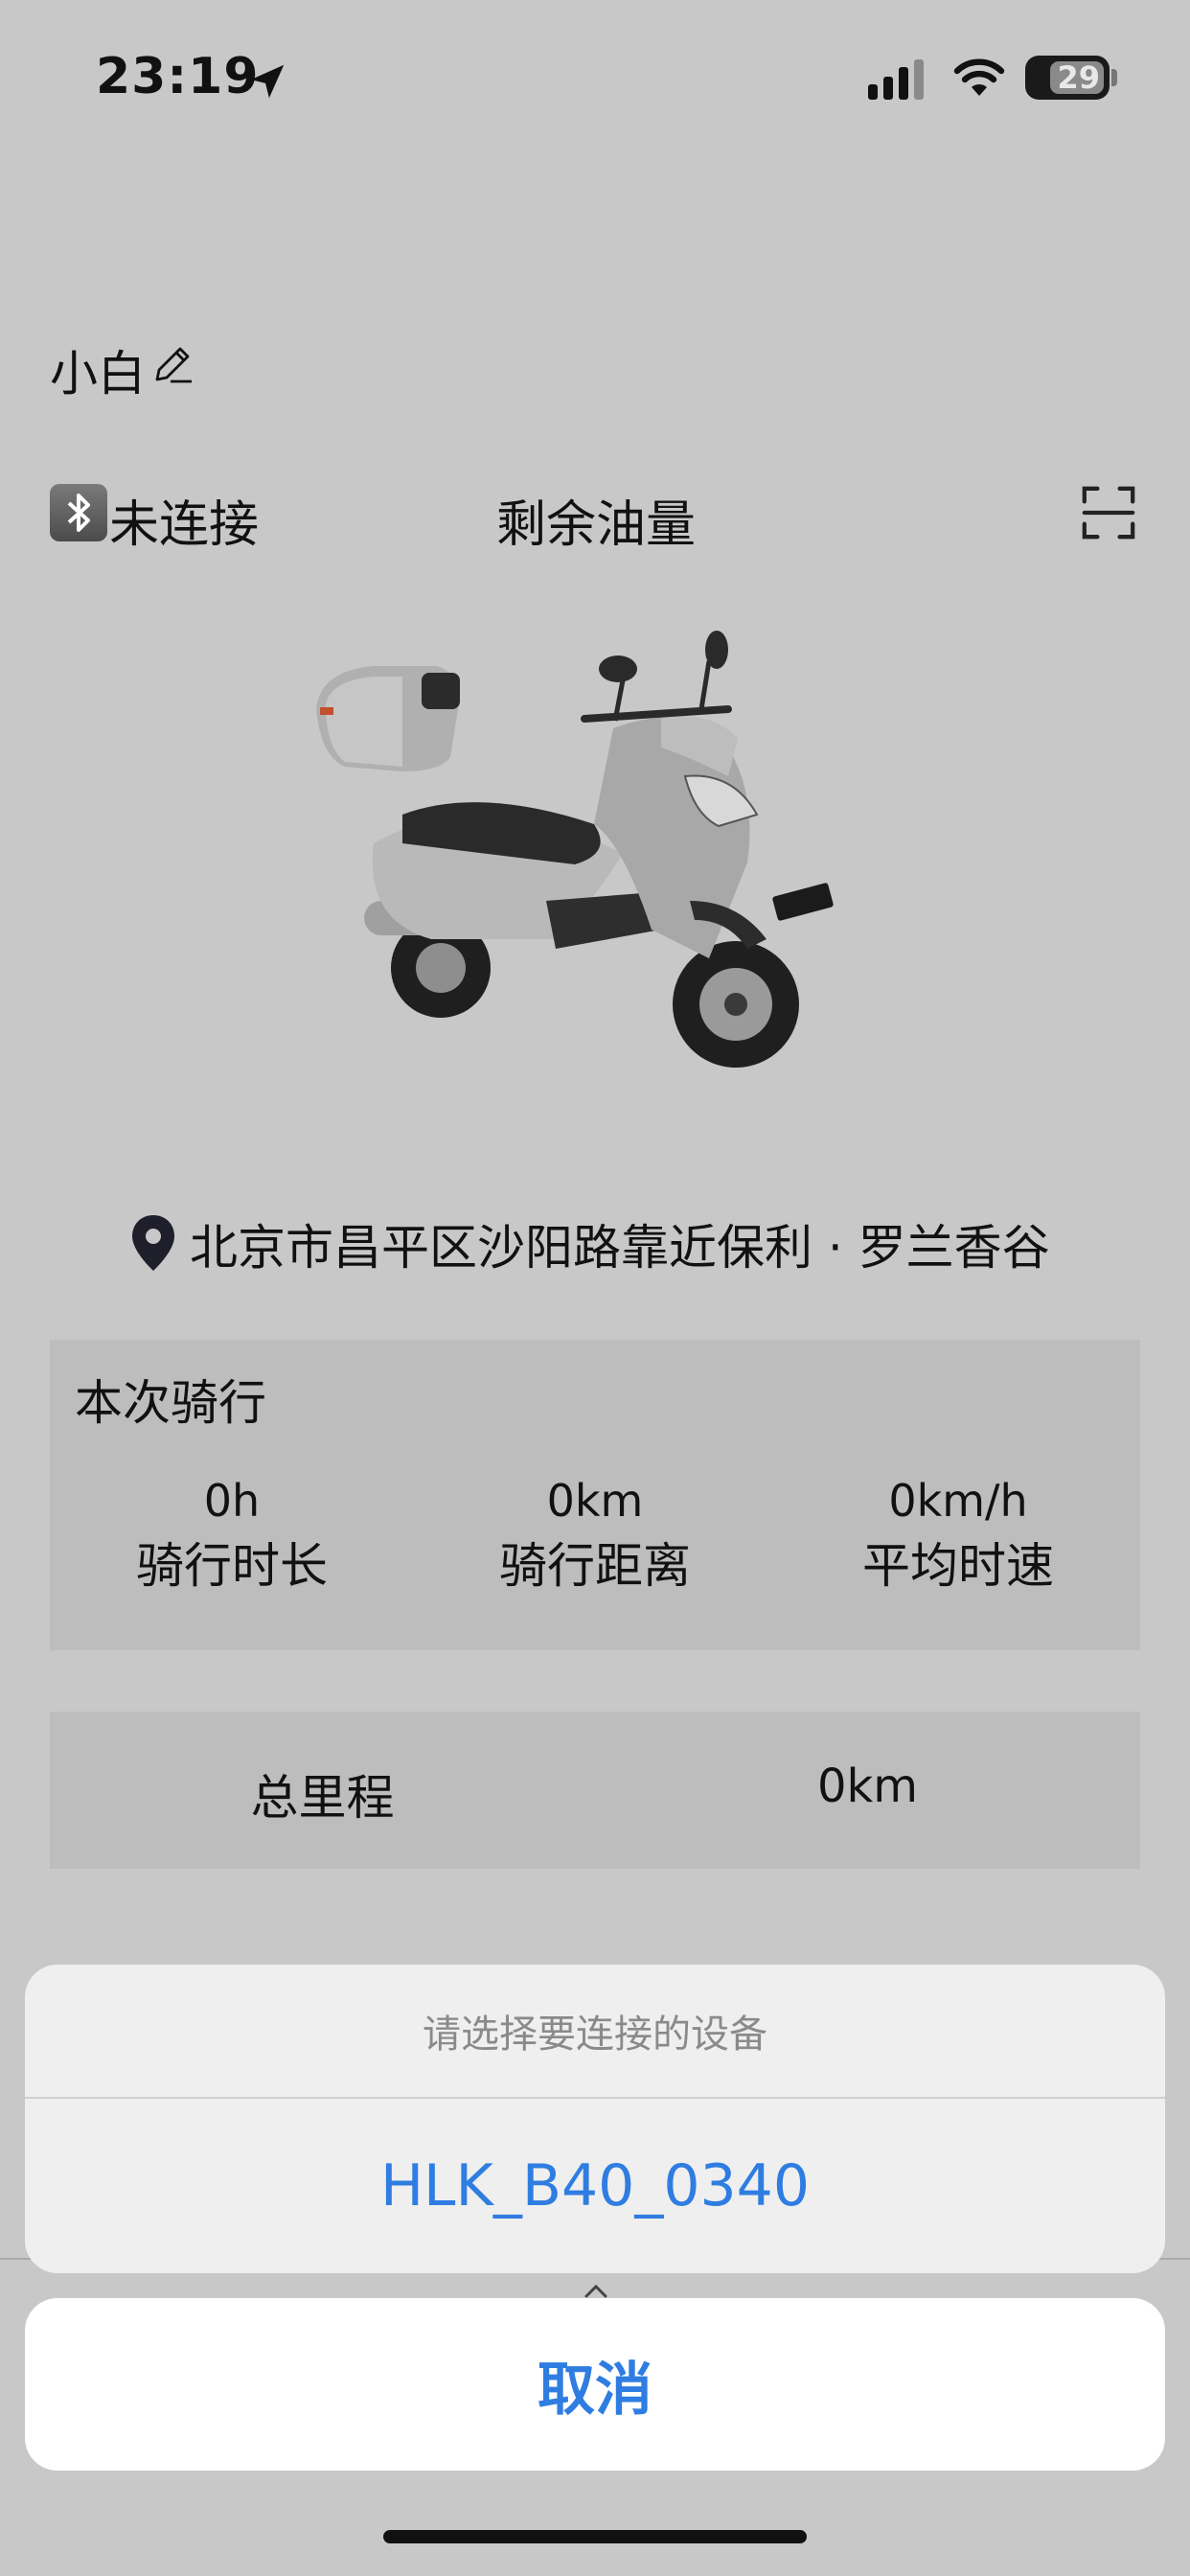 The width and height of the screenshot is (1190, 2576). I want to click on stat-label: 骑行距离, so click(595, 1566).